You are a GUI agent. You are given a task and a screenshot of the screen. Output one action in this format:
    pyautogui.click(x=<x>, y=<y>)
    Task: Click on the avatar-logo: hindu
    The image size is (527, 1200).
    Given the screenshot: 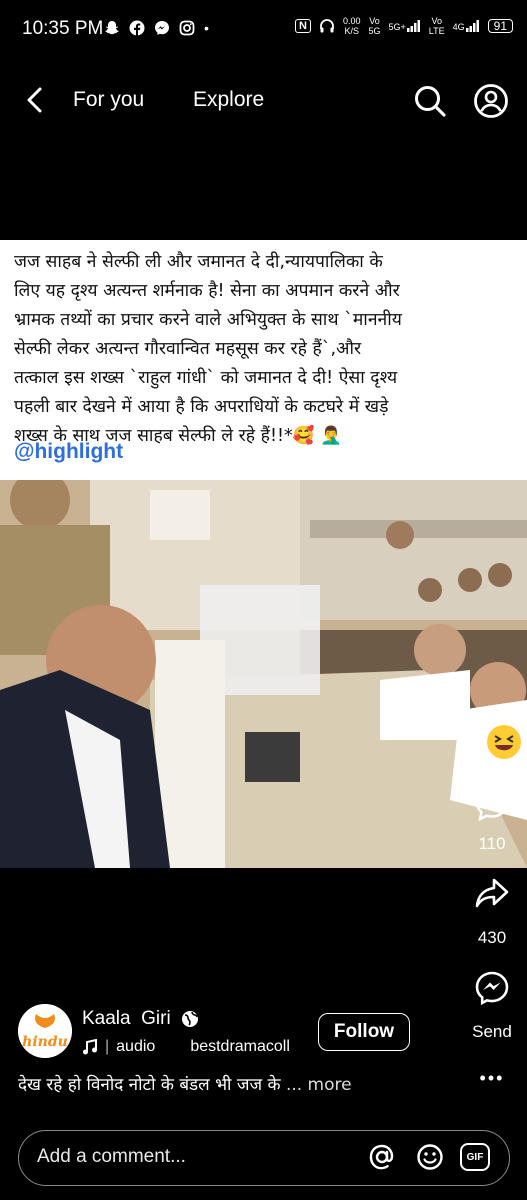 What is the action you would take?
    pyautogui.click(x=45, y=1031)
    